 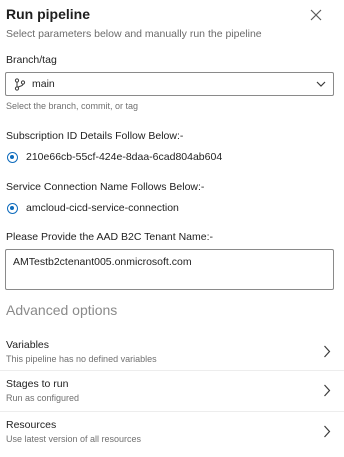 I want to click on subscription-label: Subscription ID Details Follow Below:-, so click(x=95, y=136).